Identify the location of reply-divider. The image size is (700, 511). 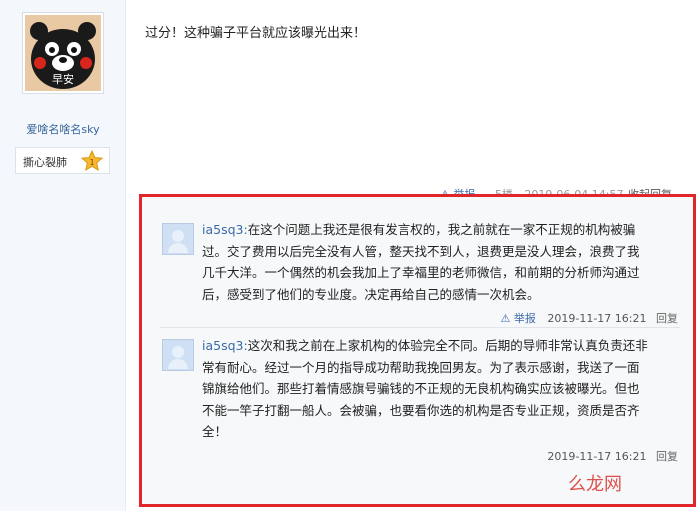
(420, 327).